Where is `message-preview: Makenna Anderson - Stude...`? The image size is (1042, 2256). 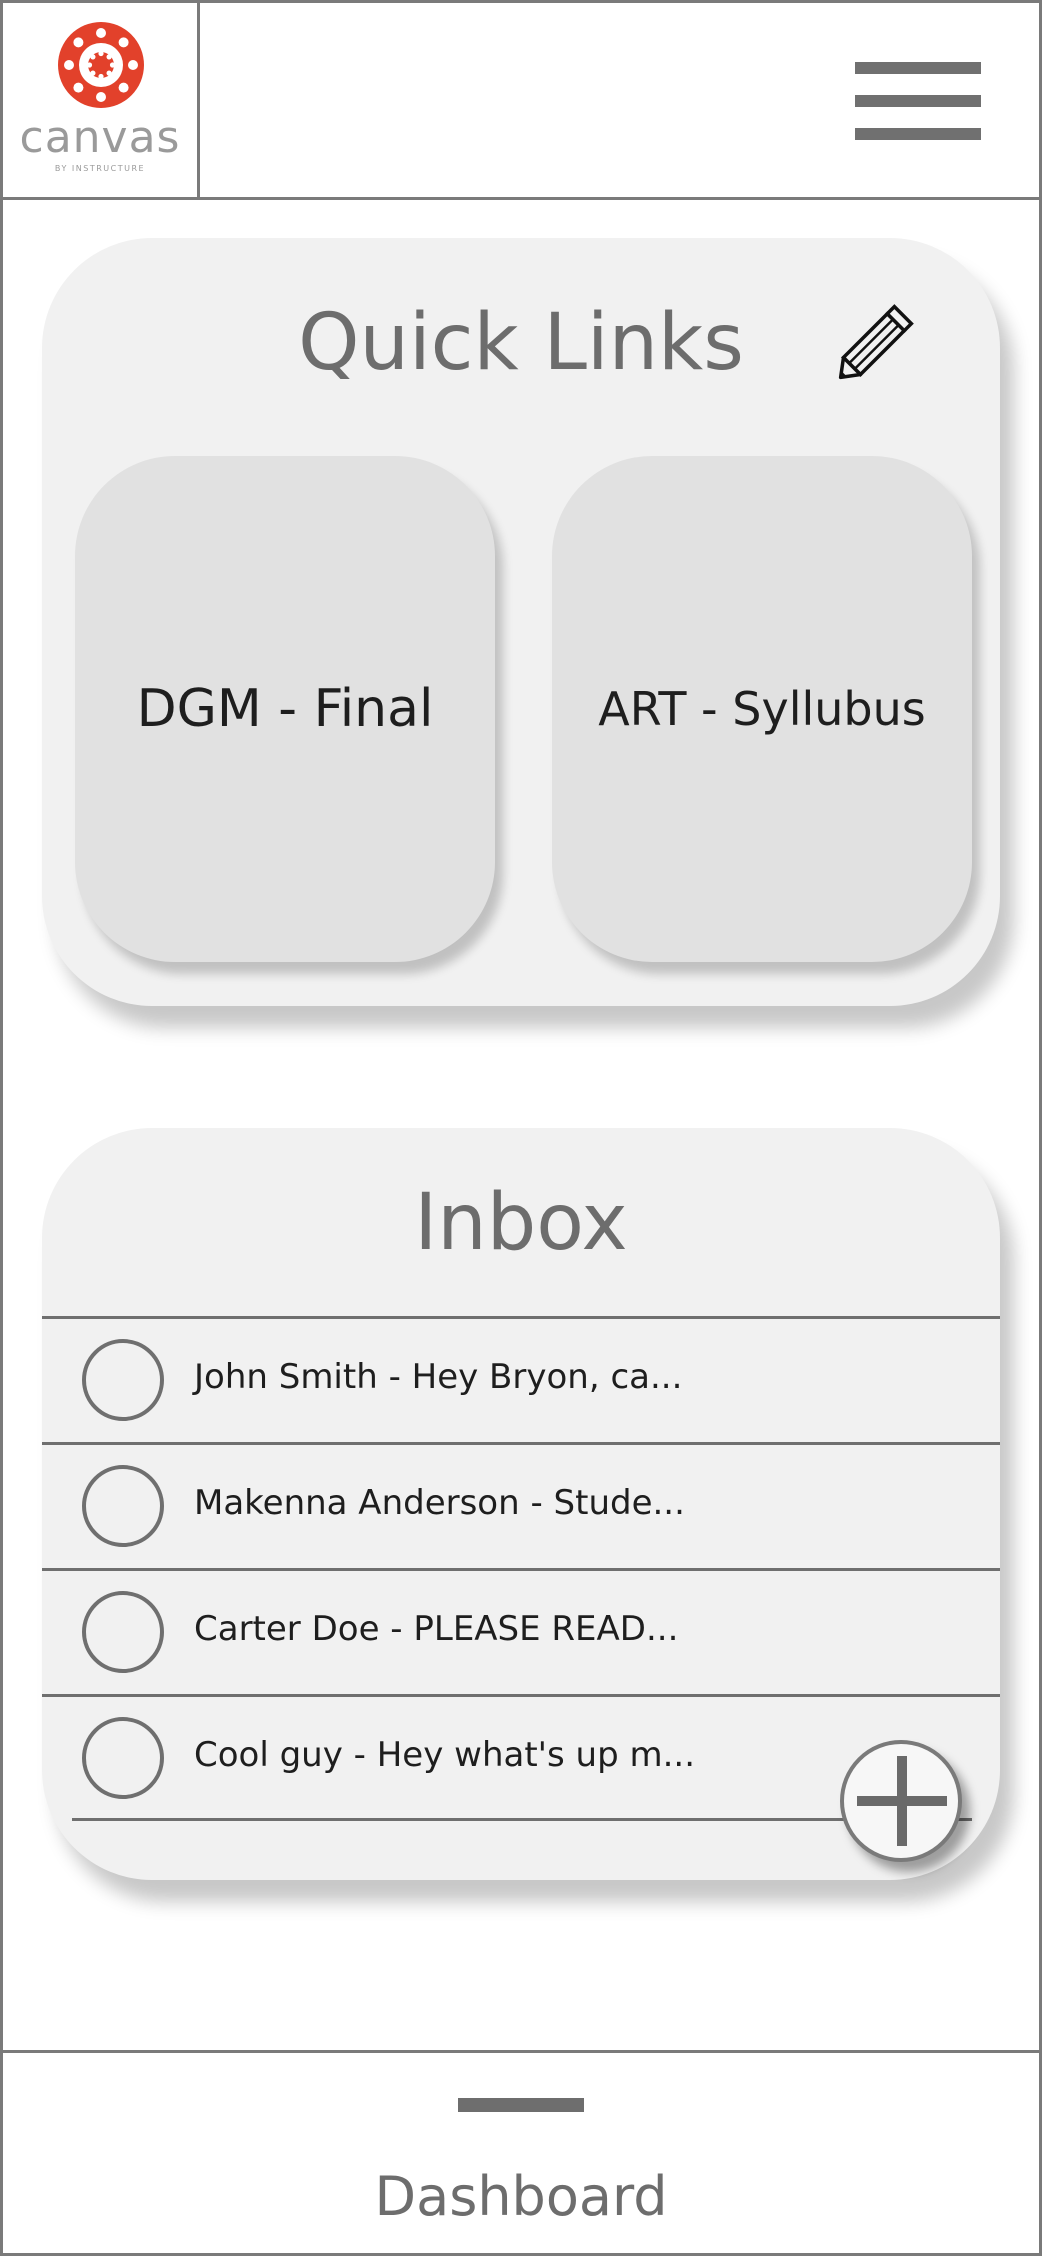
message-preview: Makenna Anderson - Stude... is located at coordinates (439, 1503).